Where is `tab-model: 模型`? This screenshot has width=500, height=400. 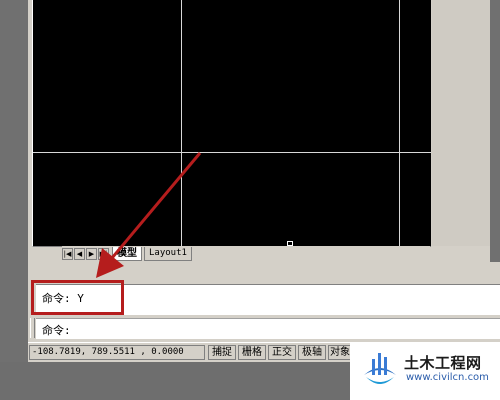
tab-model: 模型 is located at coordinates (127, 254).